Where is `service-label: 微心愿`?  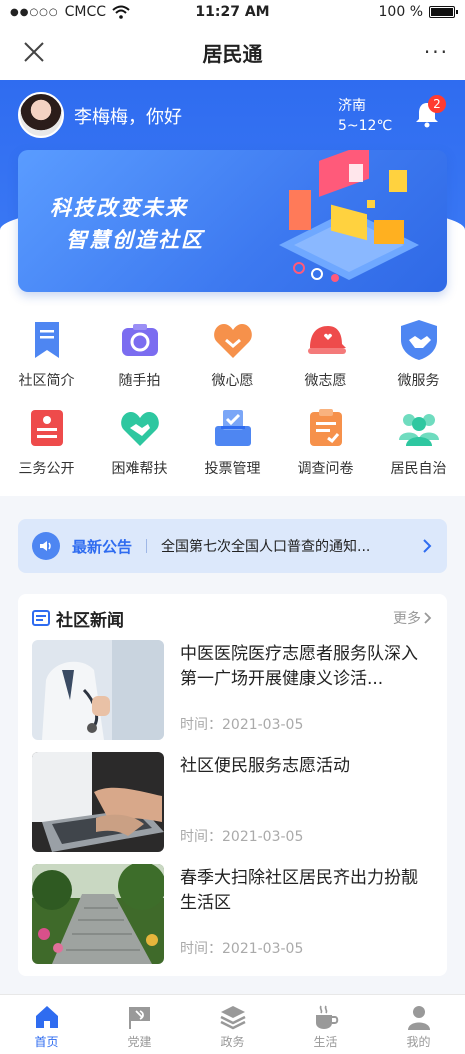 service-label: 微心愿 is located at coordinates (232, 381).